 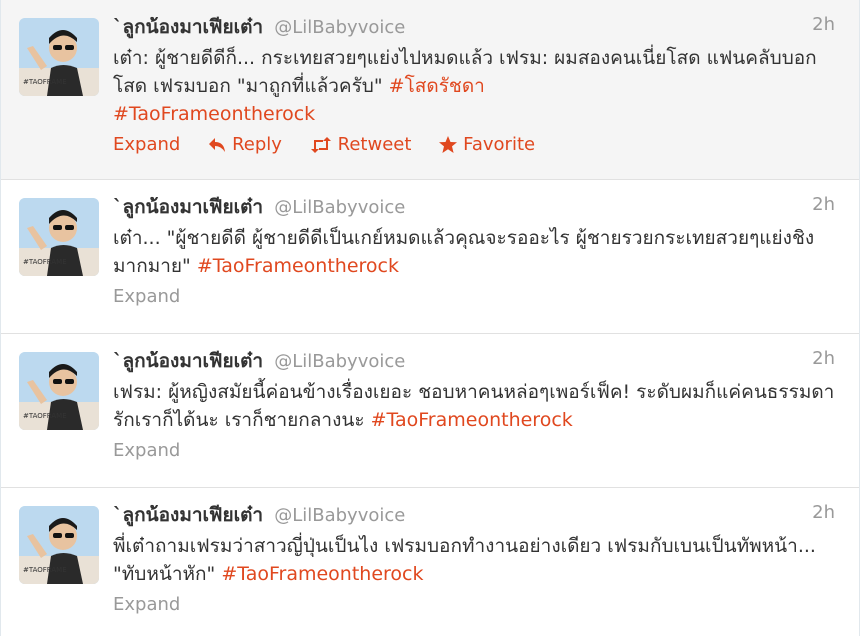 I want to click on favorite-button: Favorite, so click(x=487, y=144).